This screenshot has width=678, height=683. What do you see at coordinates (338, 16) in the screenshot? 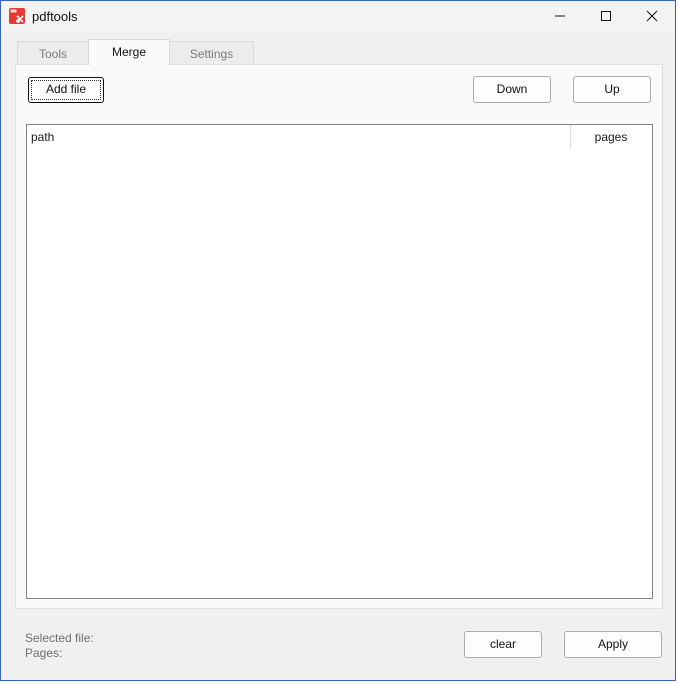
I see `title-bar: pdftools` at bounding box center [338, 16].